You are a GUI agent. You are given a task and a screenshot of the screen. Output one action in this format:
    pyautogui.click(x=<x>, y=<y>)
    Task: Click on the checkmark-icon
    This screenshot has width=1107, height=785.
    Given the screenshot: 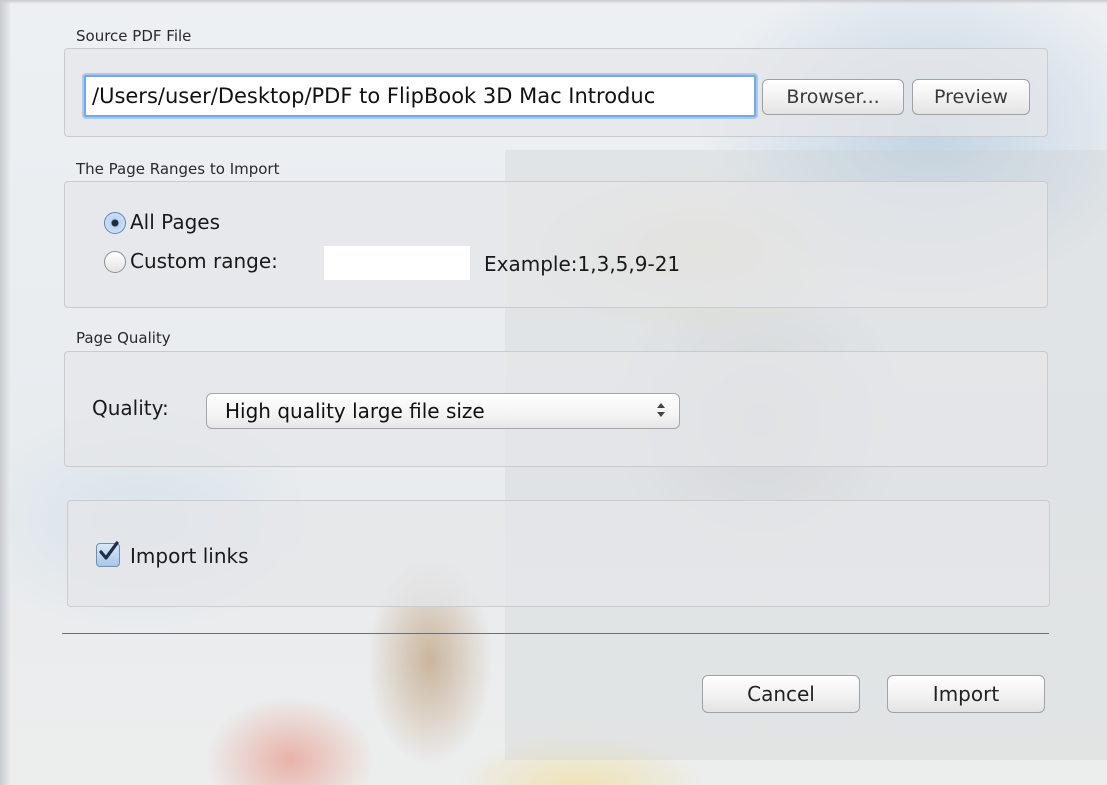 What is the action you would take?
    pyautogui.click(x=109, y=550)
    